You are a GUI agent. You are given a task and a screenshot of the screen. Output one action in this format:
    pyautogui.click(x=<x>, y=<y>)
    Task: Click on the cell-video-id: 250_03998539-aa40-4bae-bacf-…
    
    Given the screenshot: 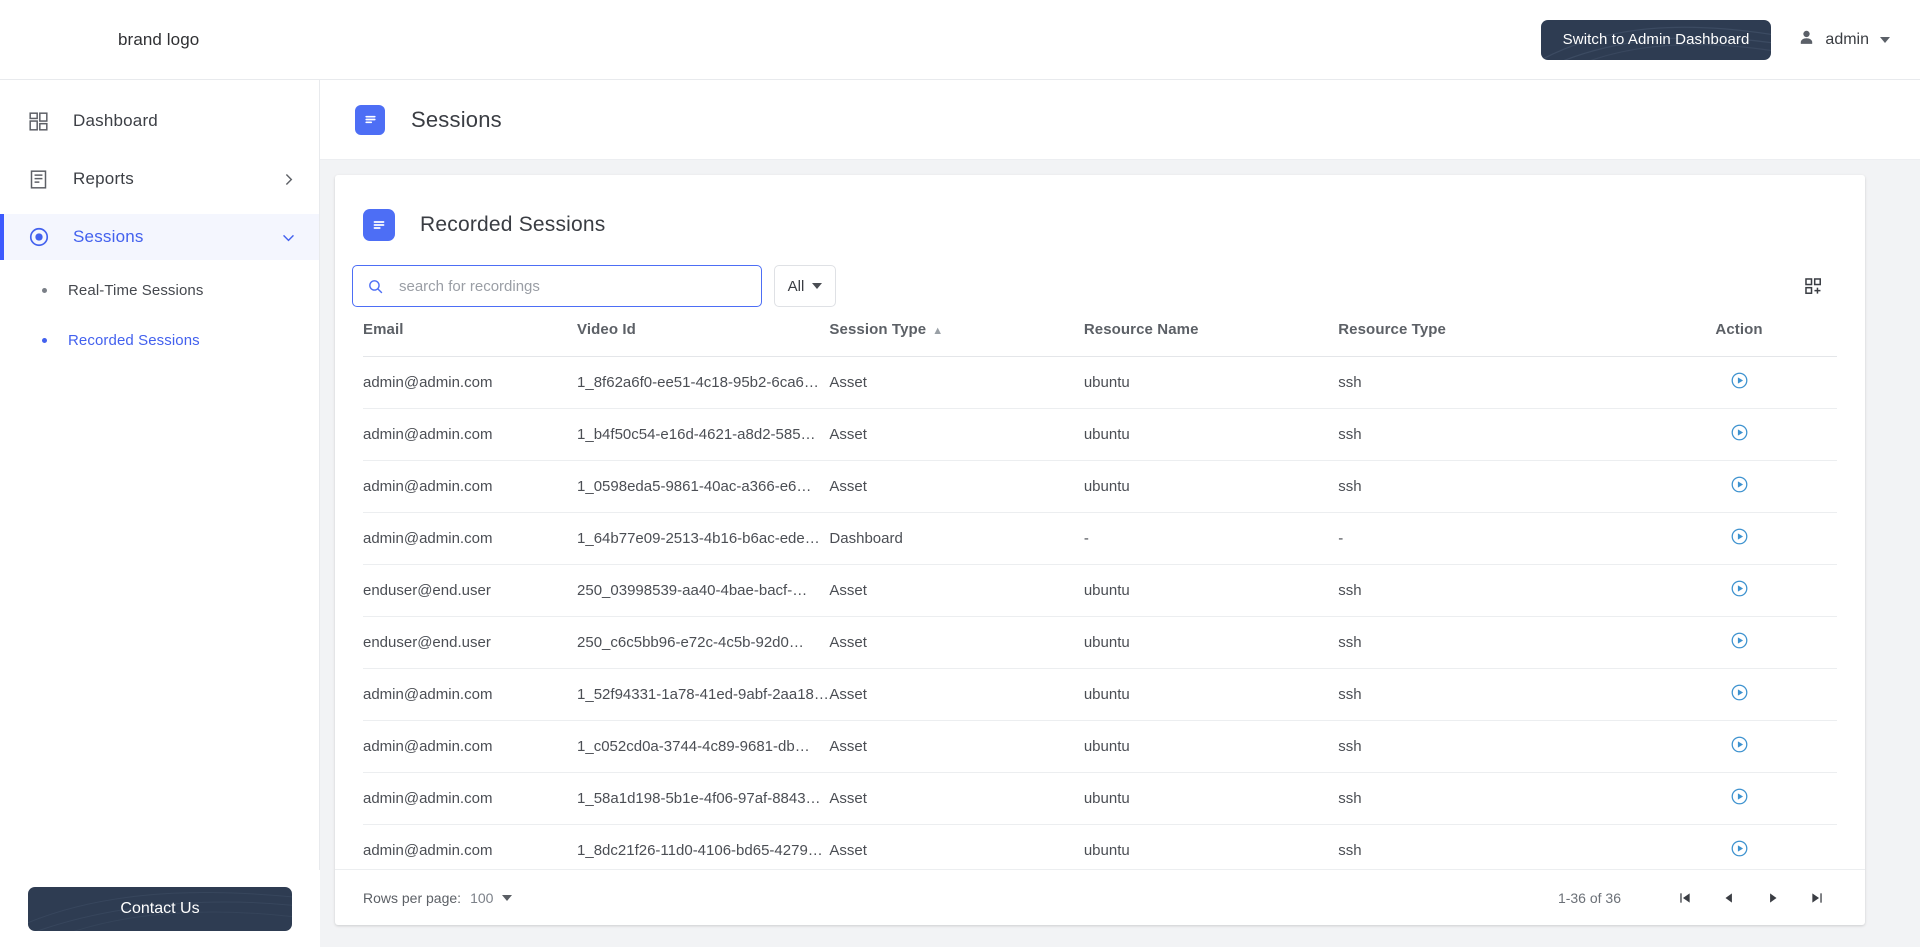 What is the action you would take?
    pyautogui.click(x=703, y=590)
    